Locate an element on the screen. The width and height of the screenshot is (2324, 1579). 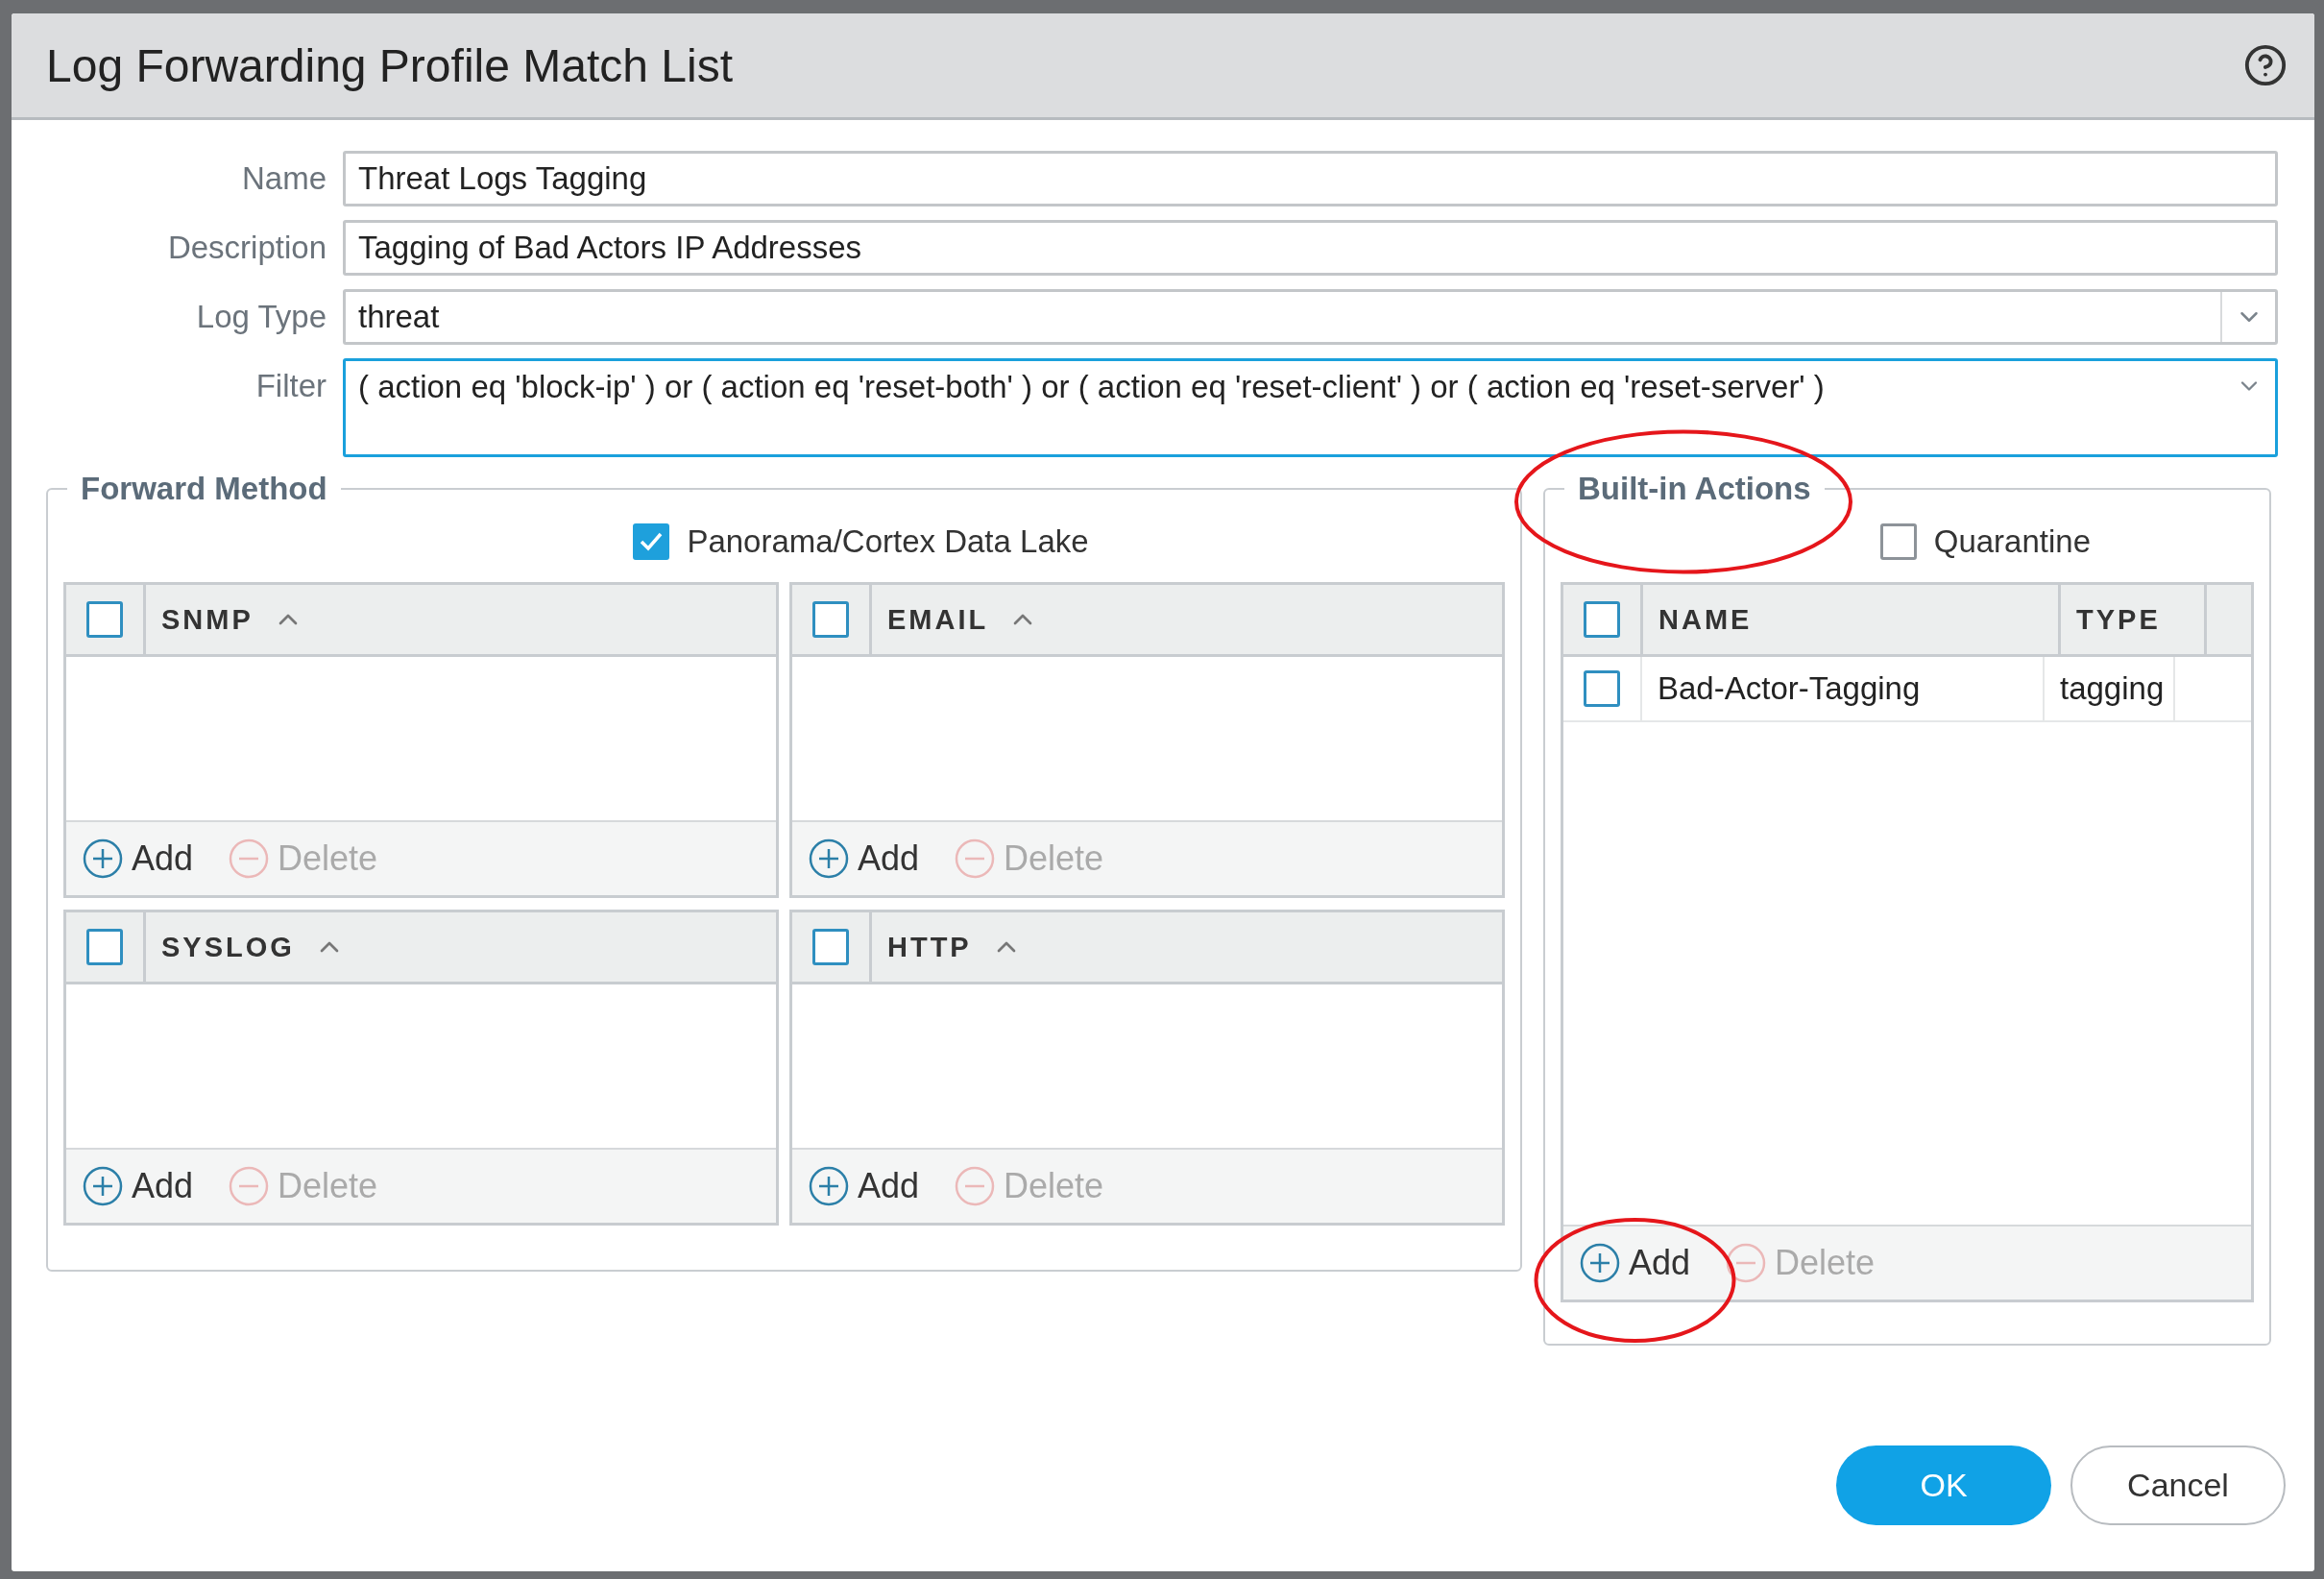
filter-field: ( action eq 'block-ip' ) or ( action eq 'reset-both' ) or ( action eq 'reset-client' ) or ( action eq 'reset-server' ) is located at coordinates (1311, 407).